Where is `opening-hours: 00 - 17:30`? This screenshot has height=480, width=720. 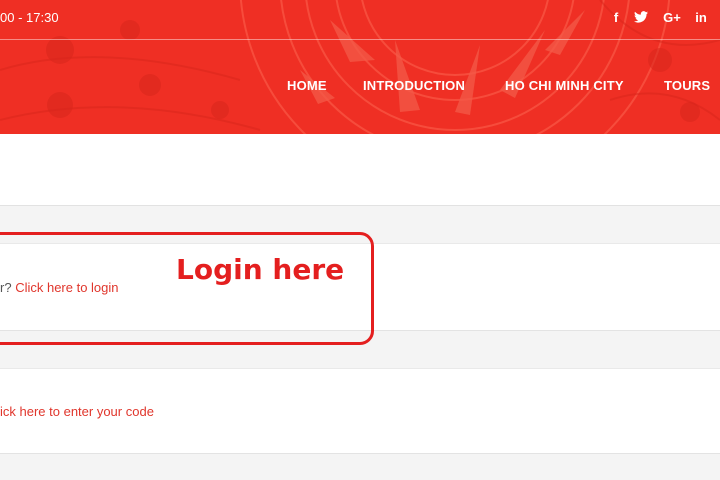
opening-hours: 00 - 17:30 is located at coordinates (29, 17).